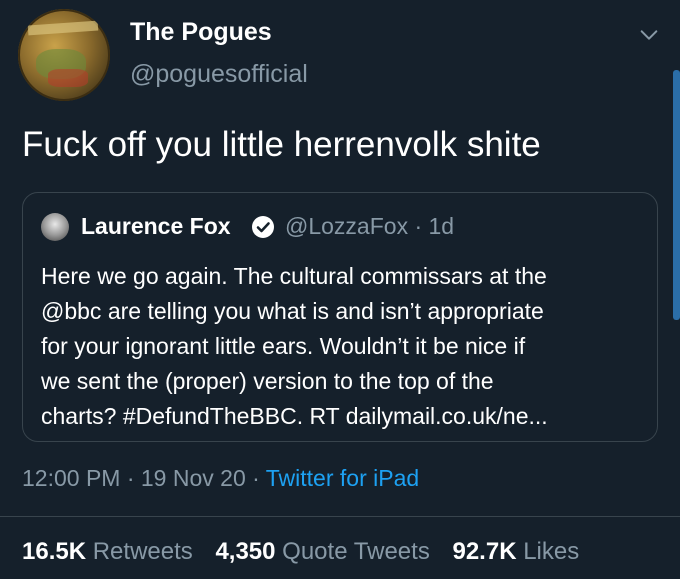 This screenshot has width=680, height=579. What do you see at coordinates (484, 551) in the screenshot?
I see `likes-count: 92.7K` at bounding box center [484, 551].